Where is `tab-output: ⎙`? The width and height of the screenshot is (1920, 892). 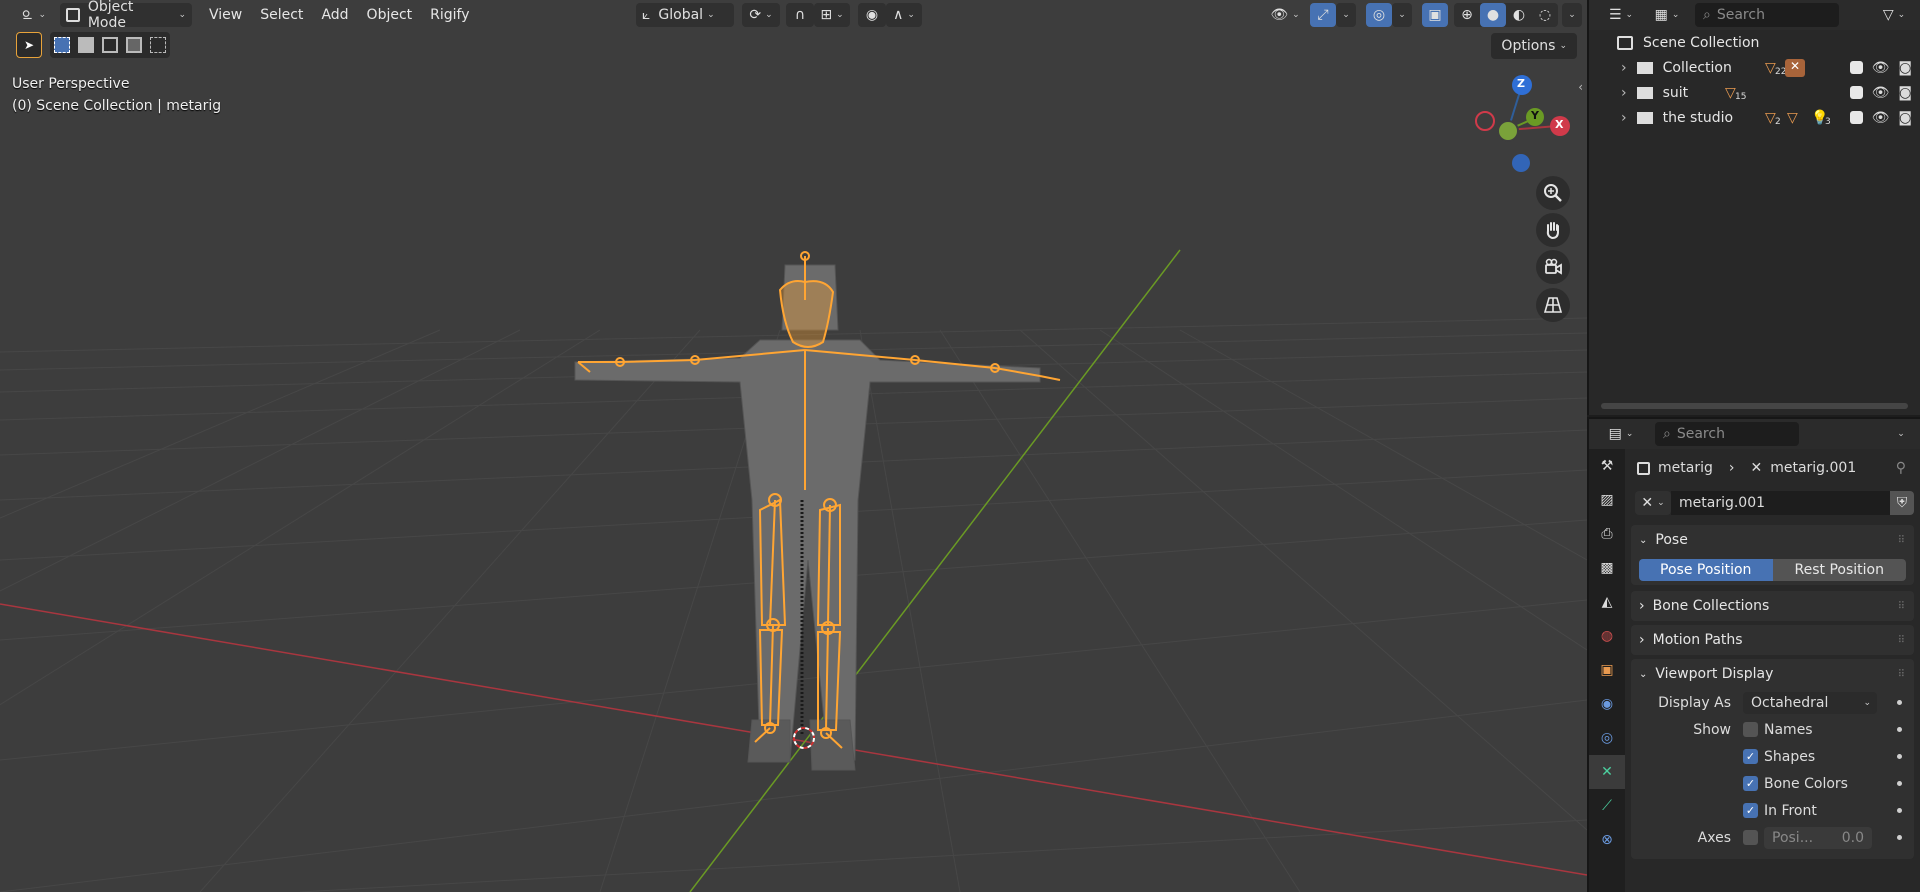
tab-output: ⎙ is located at coordinates (1607, 534).